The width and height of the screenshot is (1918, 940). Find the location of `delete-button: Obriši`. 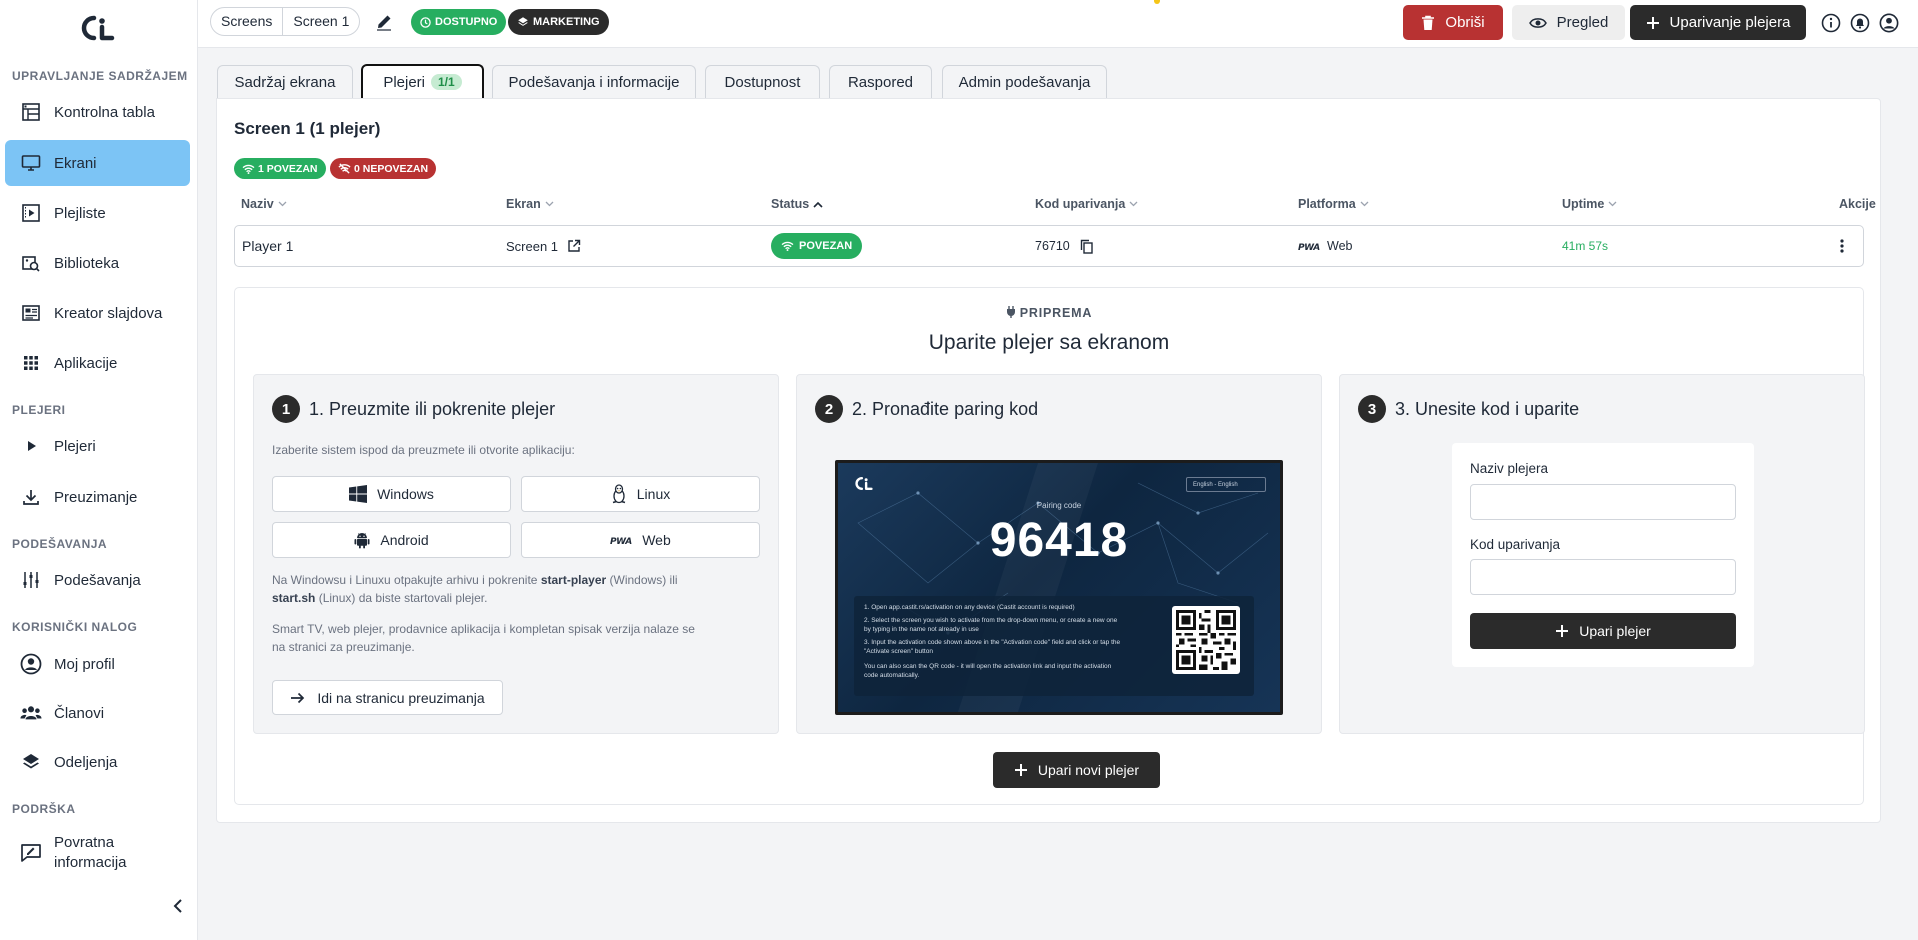

delete-button: Obriši is located at coordinates (1453, 22).